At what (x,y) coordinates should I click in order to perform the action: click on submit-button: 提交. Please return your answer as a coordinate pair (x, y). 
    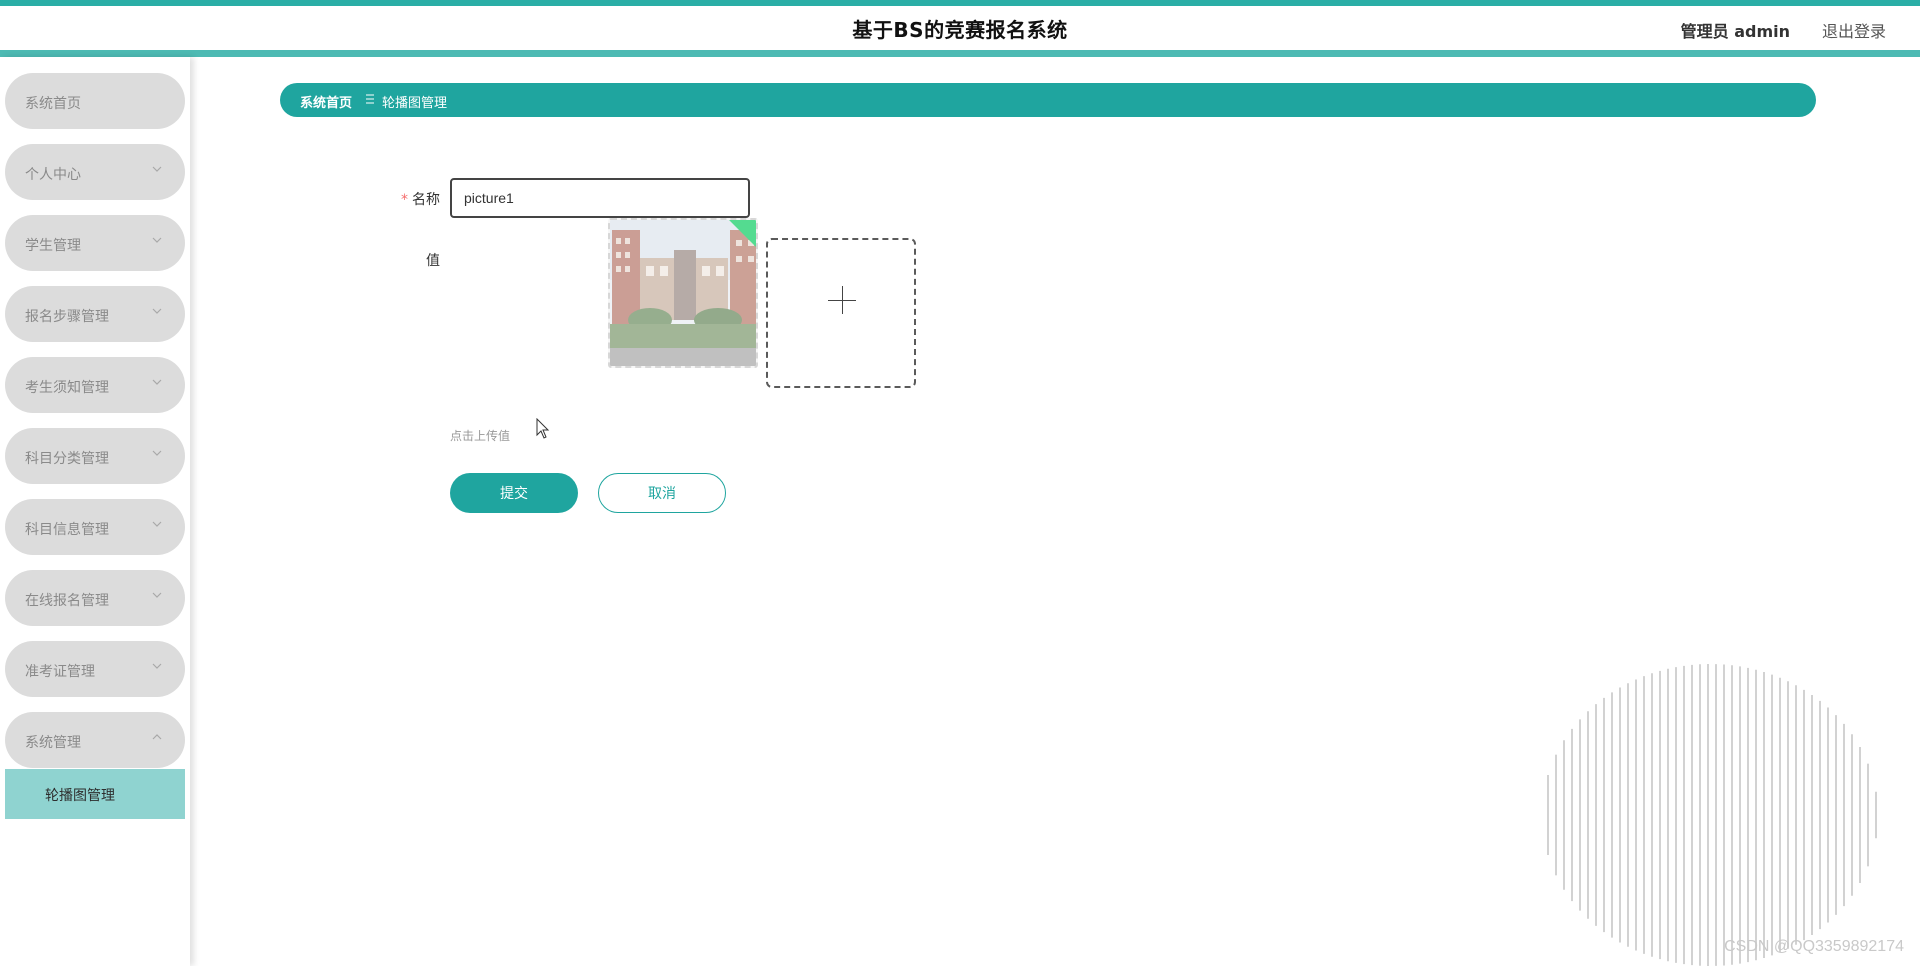
    Looking at the image, I should click on (514, 493).